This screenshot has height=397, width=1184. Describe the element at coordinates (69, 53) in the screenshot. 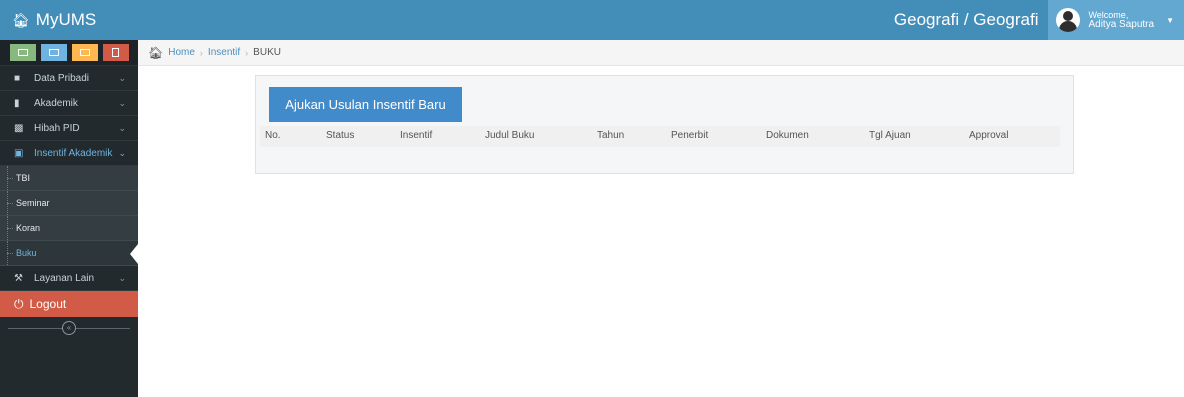

I see `shortcut-bar` at that location.